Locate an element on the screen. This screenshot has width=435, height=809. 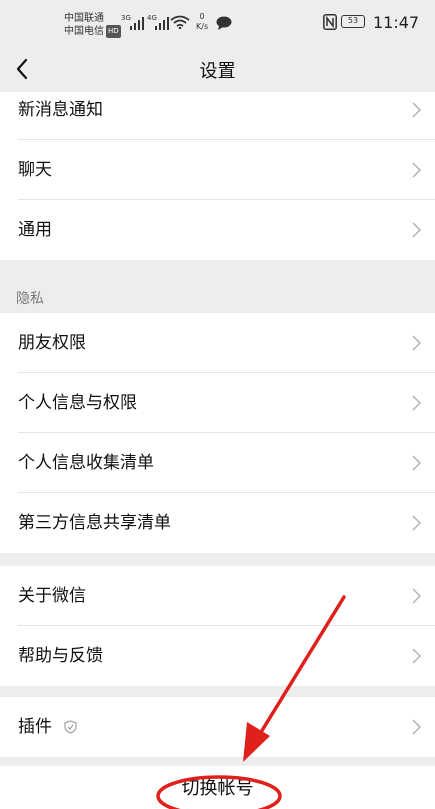
wifi-icon is located at coordinates (180, 22).